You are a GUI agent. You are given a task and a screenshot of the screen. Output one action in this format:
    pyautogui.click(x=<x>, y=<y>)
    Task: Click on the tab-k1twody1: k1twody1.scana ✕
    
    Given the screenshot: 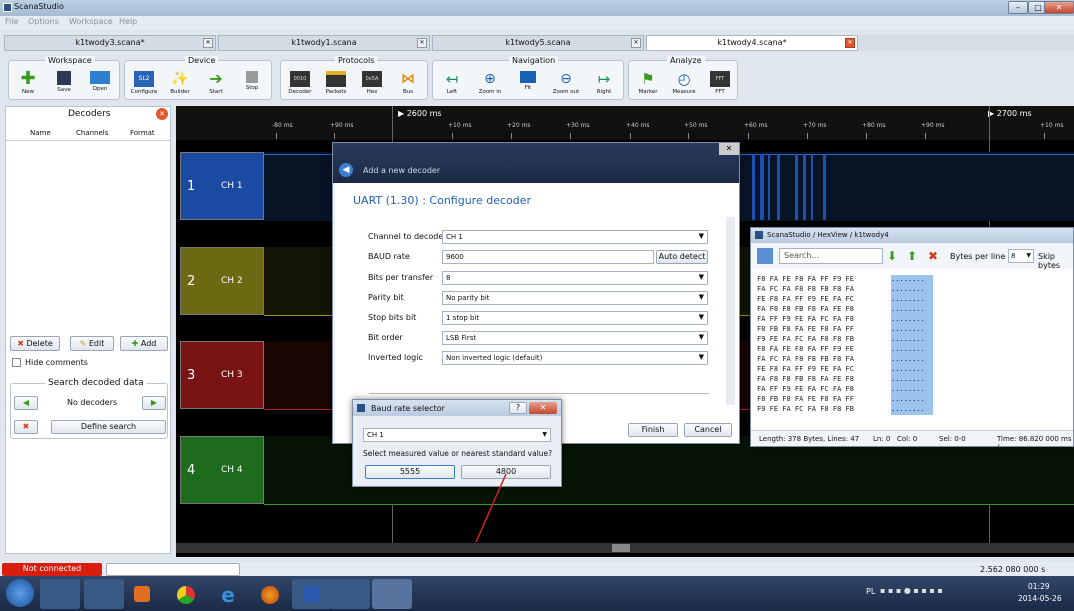 What is the action you would take?
    pyautogui.click(x=324, y=43)
    